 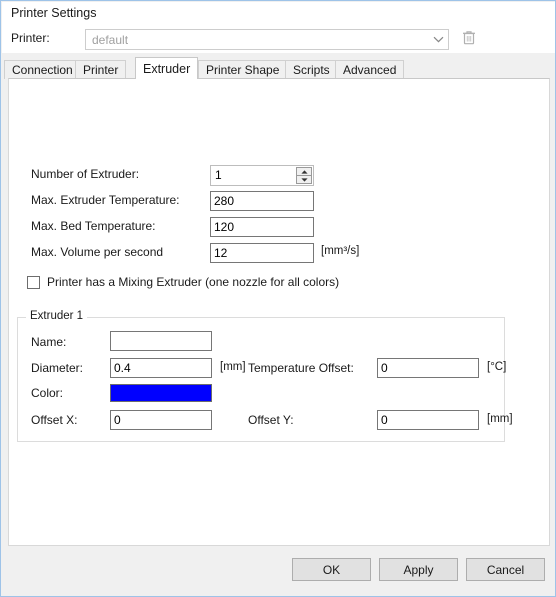 I want to click on window-title: Printer Settings, so click(x=54, y=13).